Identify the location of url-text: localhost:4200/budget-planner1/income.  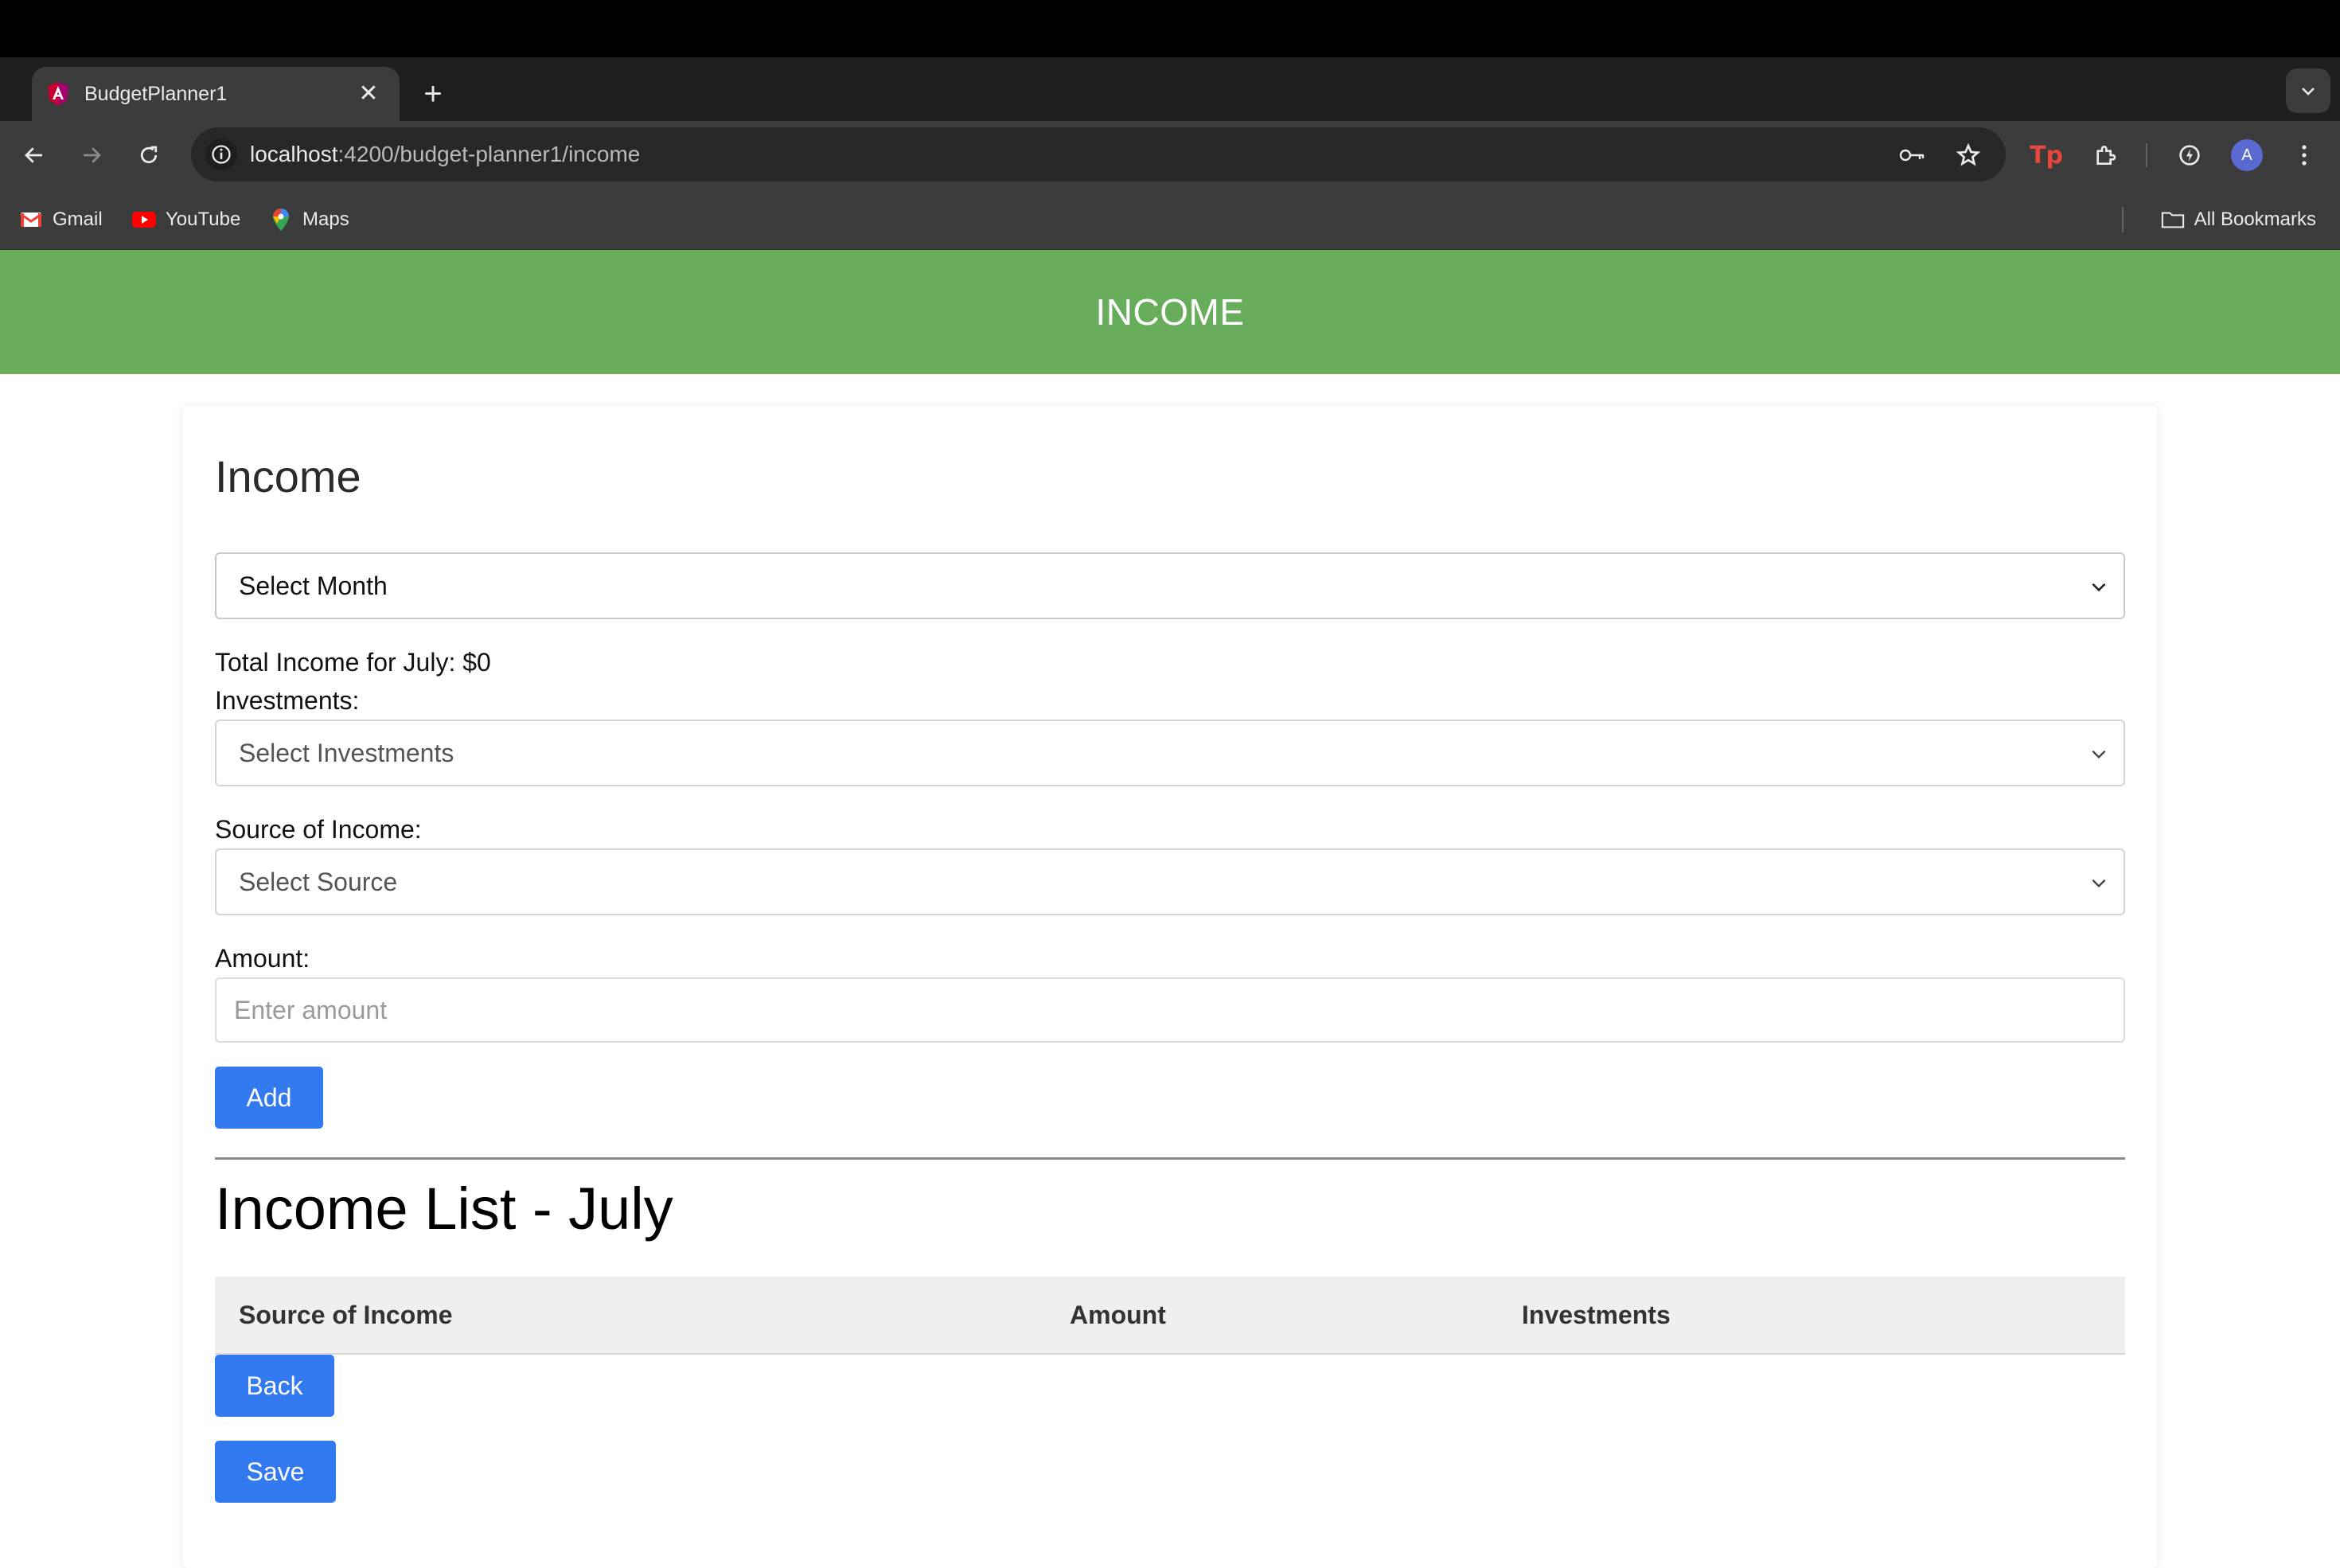
(445, 154).